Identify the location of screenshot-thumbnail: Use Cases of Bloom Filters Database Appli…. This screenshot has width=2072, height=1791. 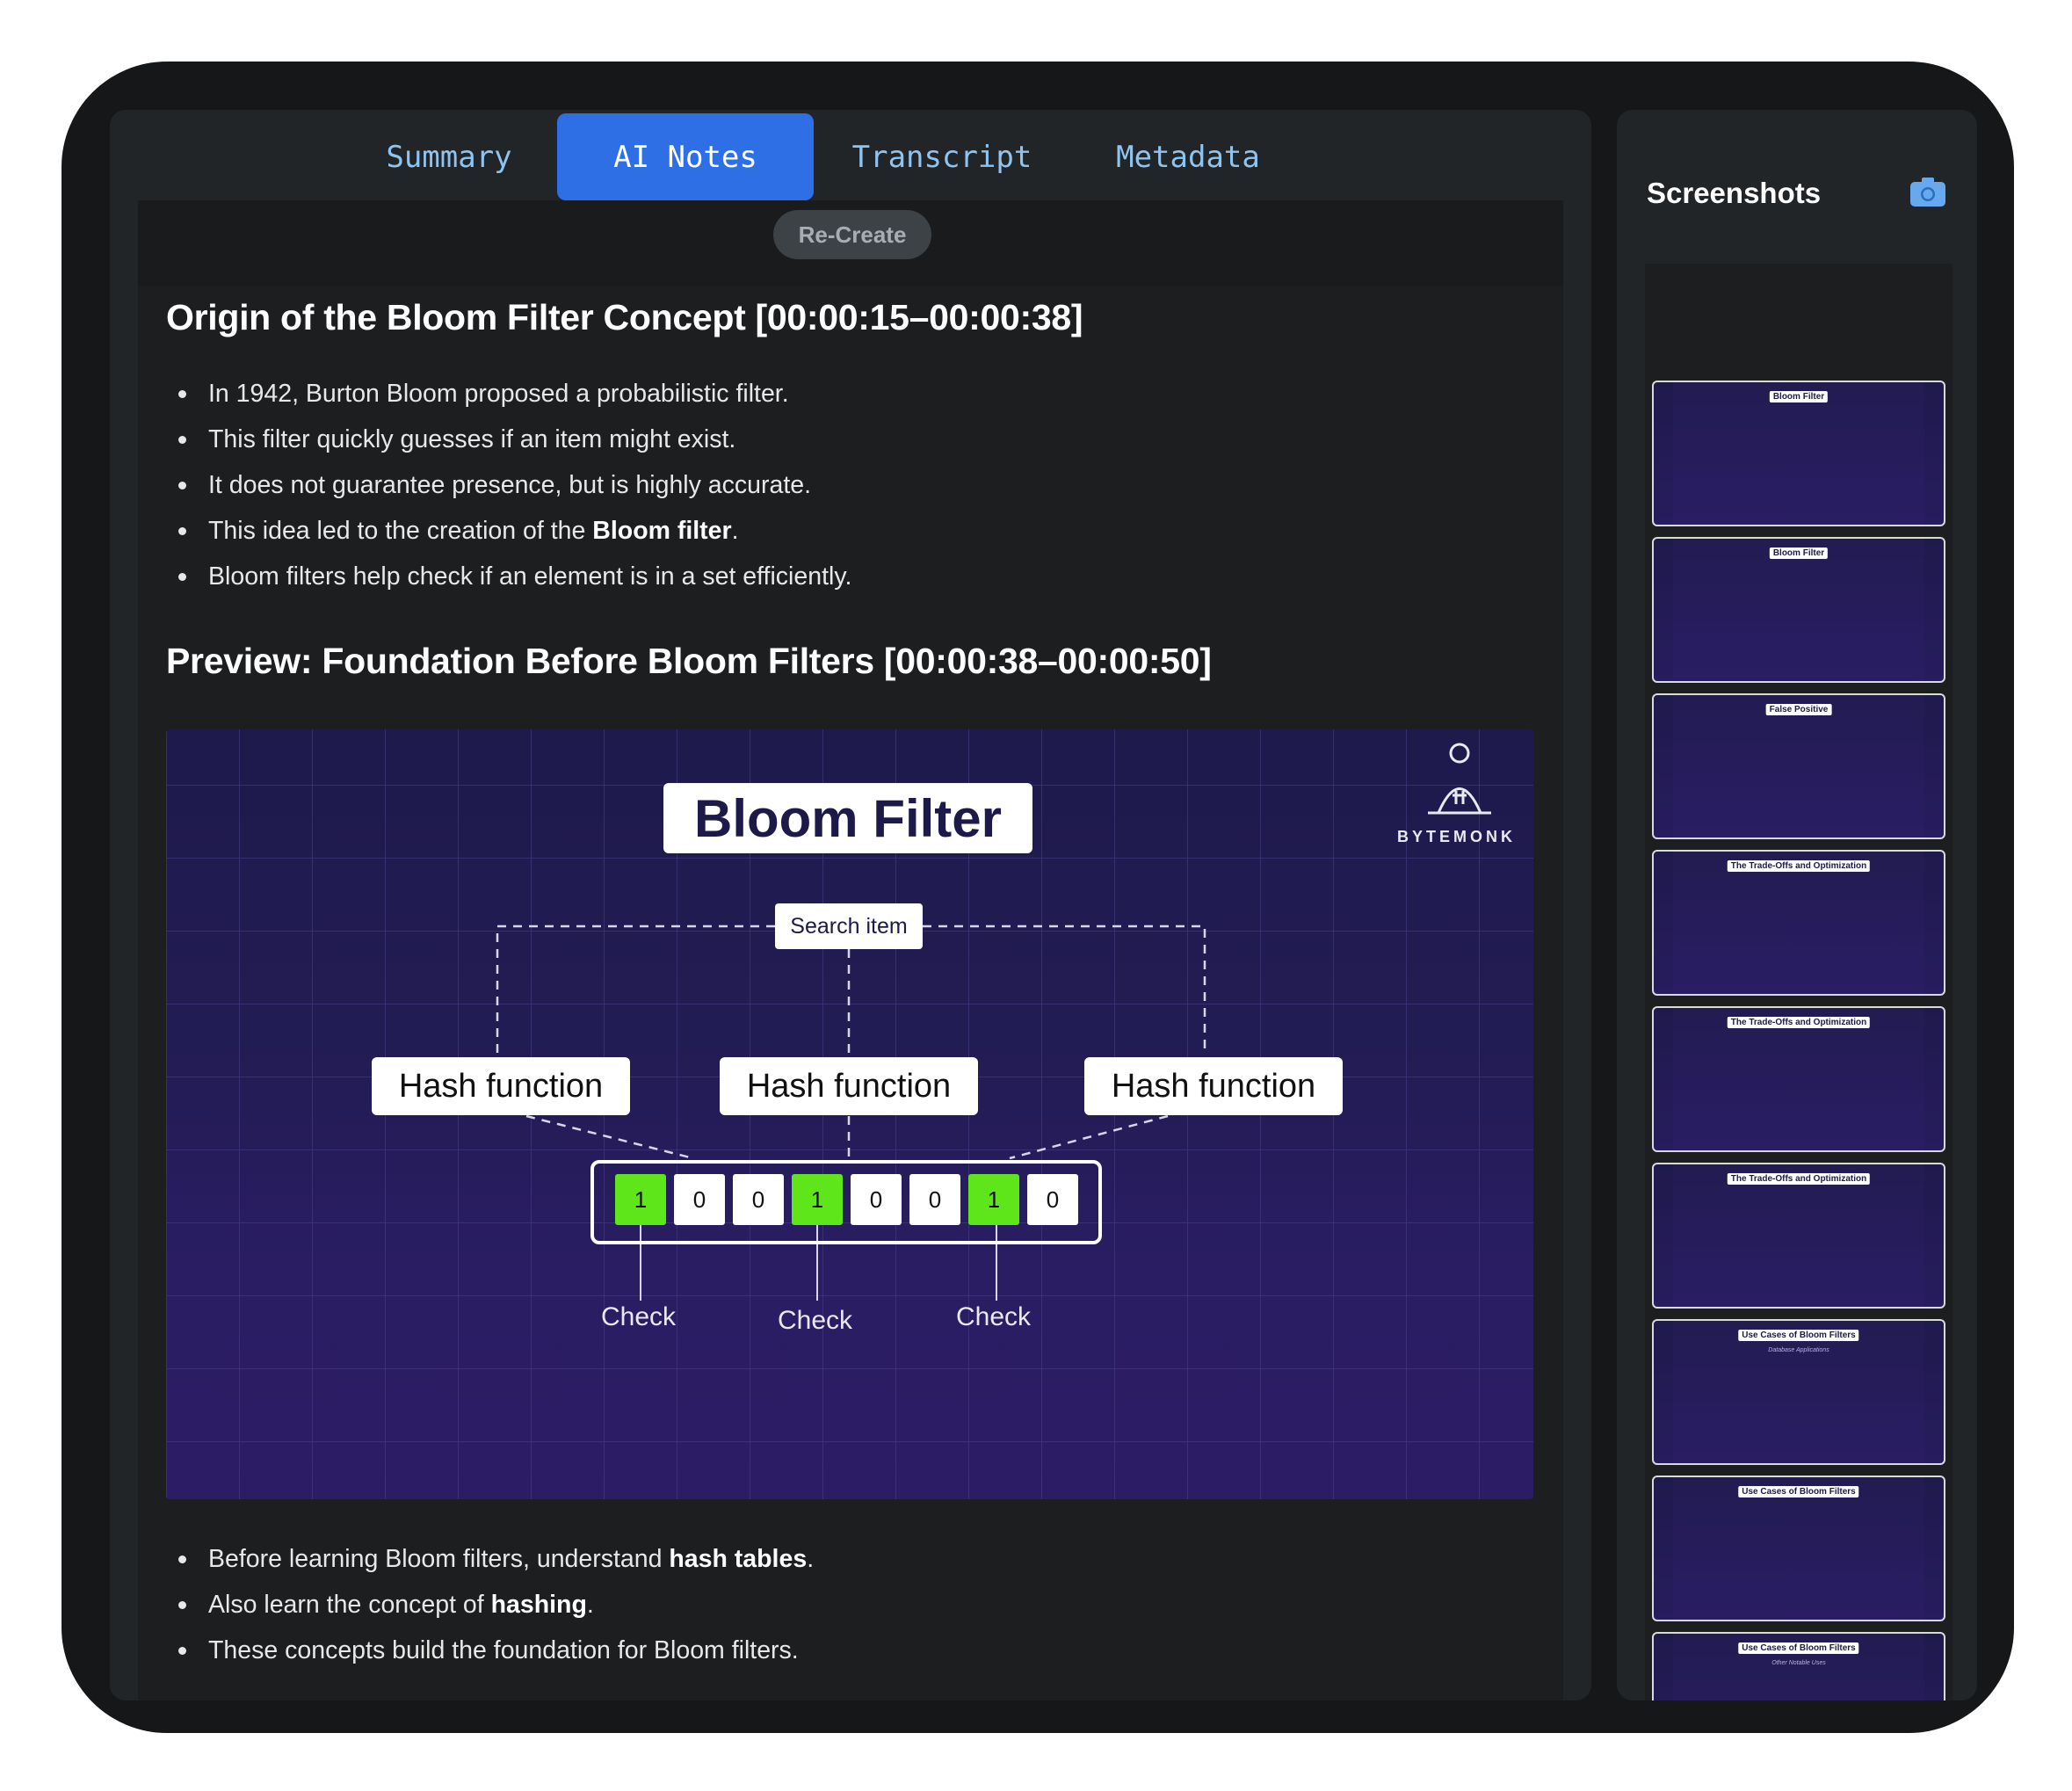
(1798, 1392).